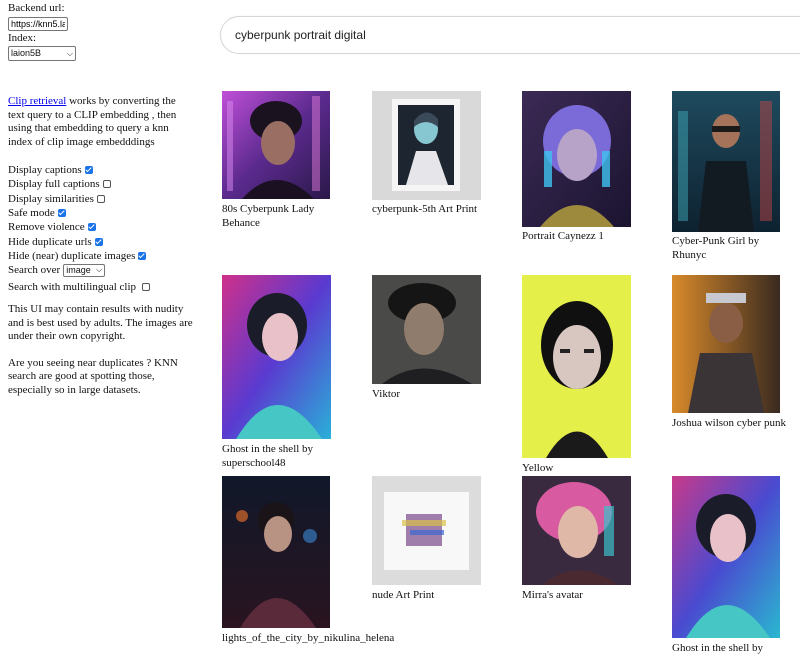 This screenshot has width=800, height=656. Describe the element at coordinates (716, 248) in the screenshot. I see `result-caption: Cyber-Punk Girl by Rhunyc` at that location.